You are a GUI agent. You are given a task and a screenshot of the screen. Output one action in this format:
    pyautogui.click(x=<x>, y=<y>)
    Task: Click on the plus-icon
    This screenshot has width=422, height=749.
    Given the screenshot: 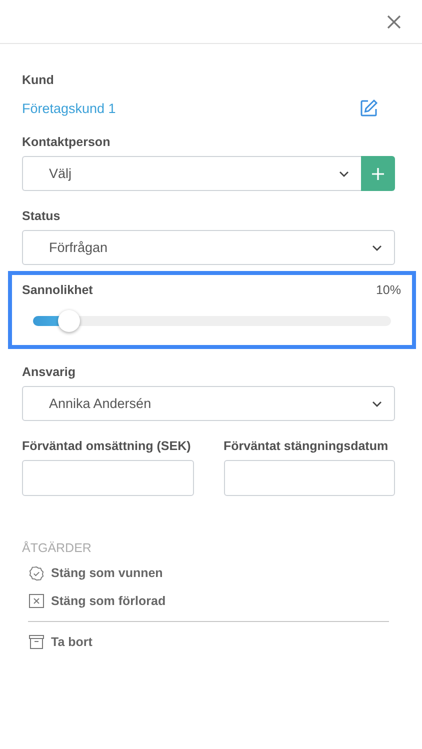 What is the action you would take?
    pyautogui.click(x=378, y=174)
    